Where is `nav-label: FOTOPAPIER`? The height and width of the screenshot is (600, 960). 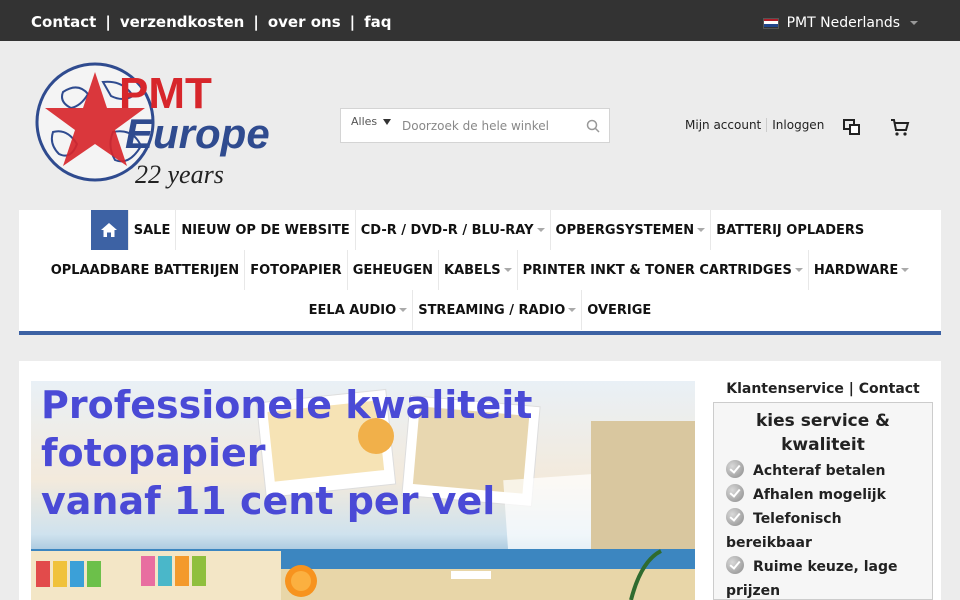 nav-label: FOTOPAPIER is located at coordinates (296, 270).